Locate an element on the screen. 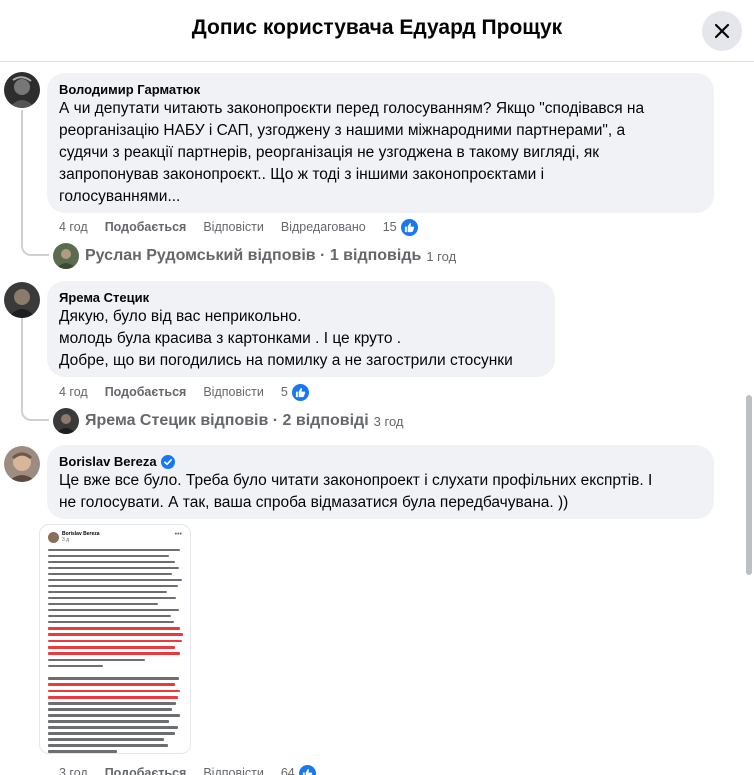 This screenshot has height=775, width=754. author-name: Borislav Bereza is located at coordinates (108, 461).